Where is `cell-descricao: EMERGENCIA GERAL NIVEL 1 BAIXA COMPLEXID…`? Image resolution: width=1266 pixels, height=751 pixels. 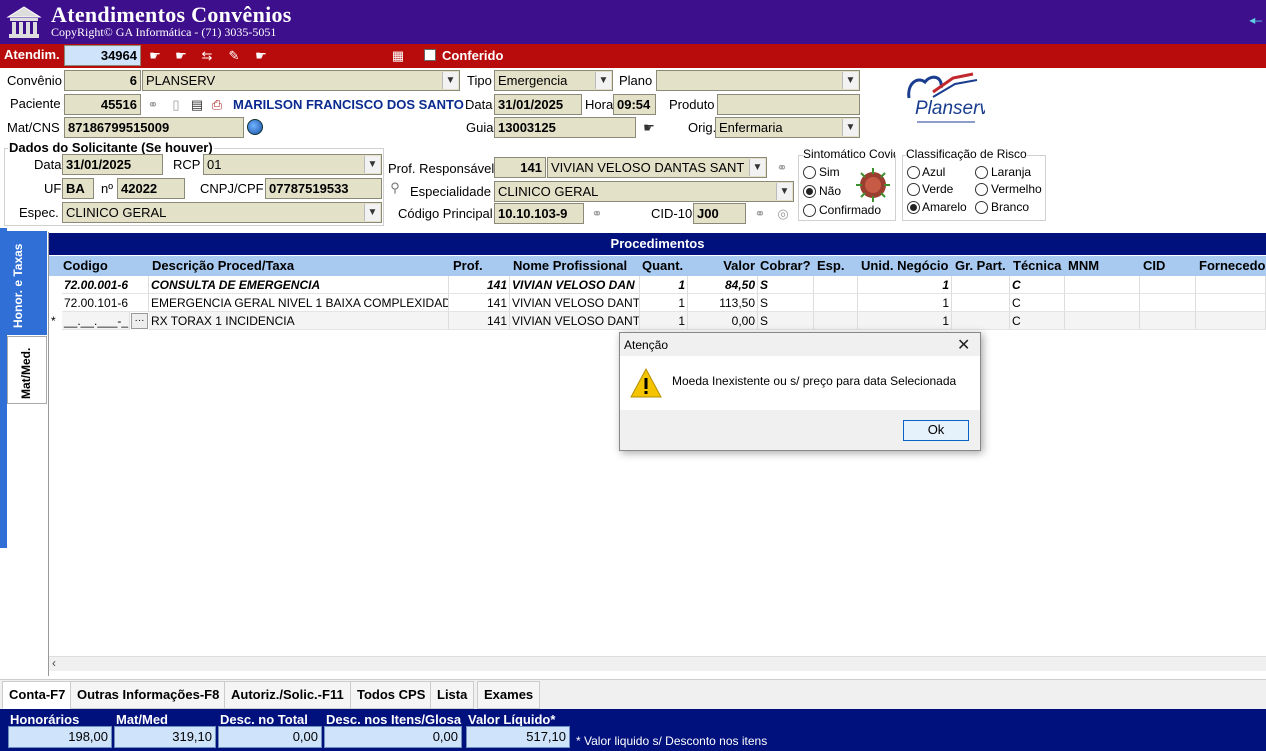 cell-descricao: EMERGENCIA GERAL NIVEL 1 BAIXA COMPLEXID… is located at coordinates (299, 303).